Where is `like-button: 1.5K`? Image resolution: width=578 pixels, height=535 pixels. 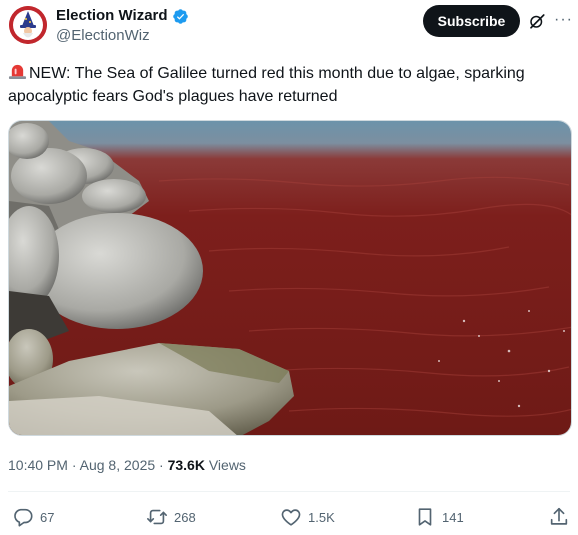 like-button: 1.5K is located at coordinates (307, 517).